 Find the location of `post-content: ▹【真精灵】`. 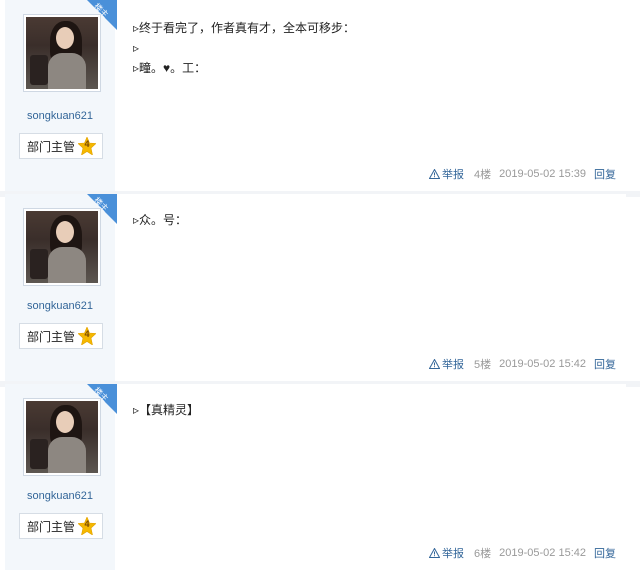

post-content: ▹【真精灵】 is located at coordinates (374, 410).